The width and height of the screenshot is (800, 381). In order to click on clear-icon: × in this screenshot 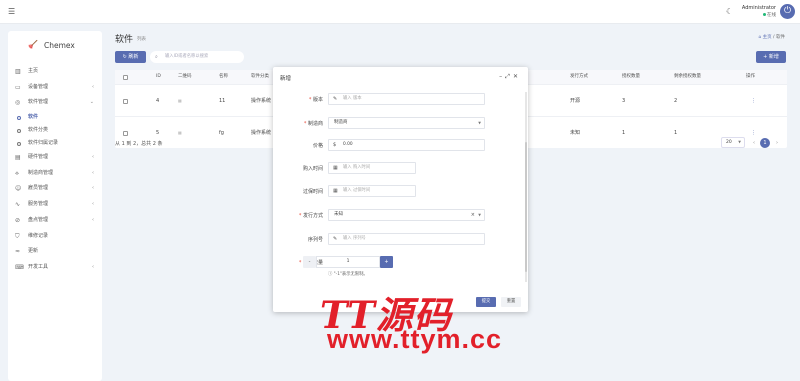, I will do `click(473, 215)`.